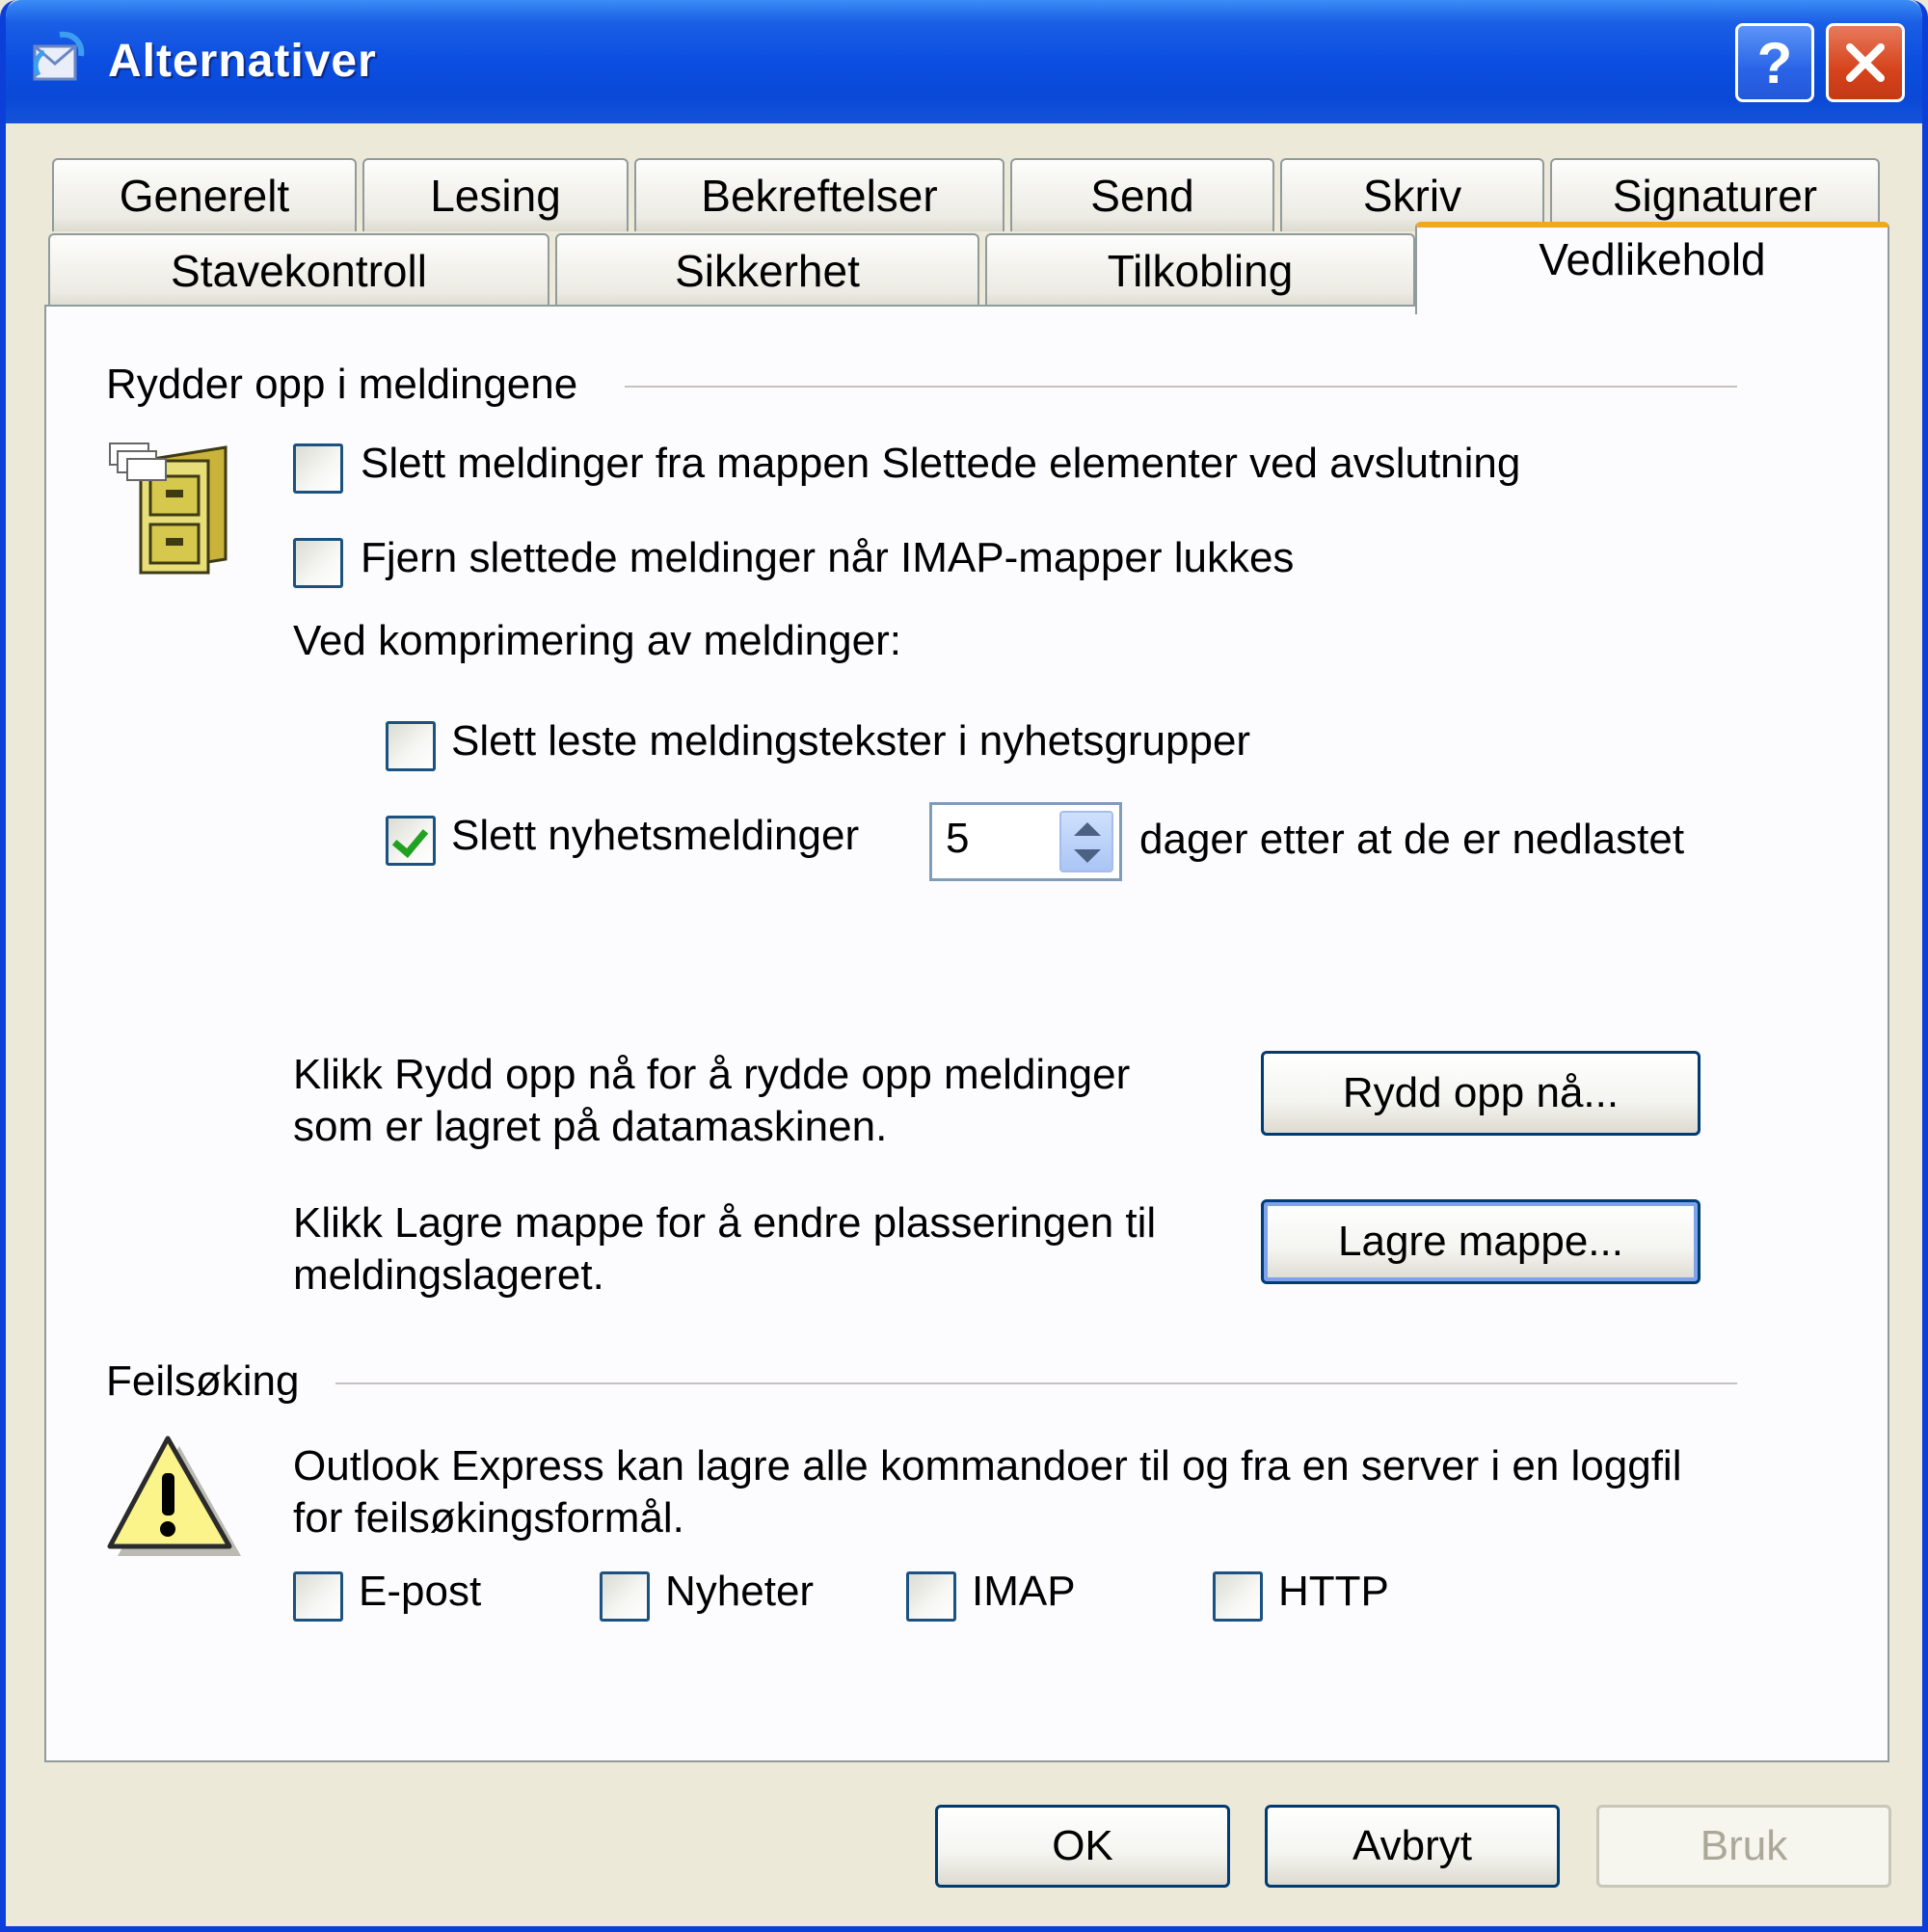 This screenshot has height=1932, width=1928. Describe the element at coordinates (625, 1597) in the screenshot. I see `log-news-checkbox` at that location.